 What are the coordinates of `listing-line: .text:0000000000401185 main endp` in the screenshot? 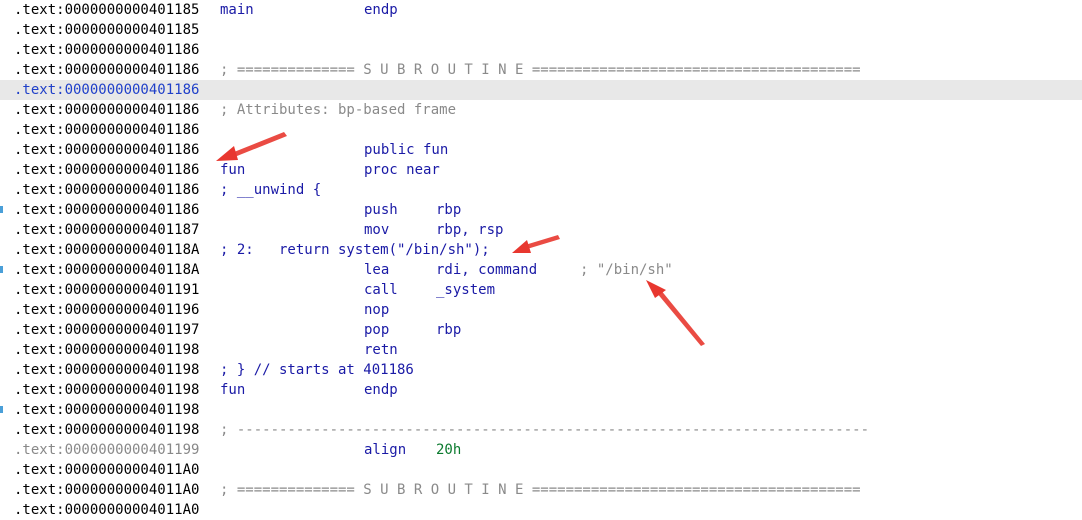 It's located at (541, 10).